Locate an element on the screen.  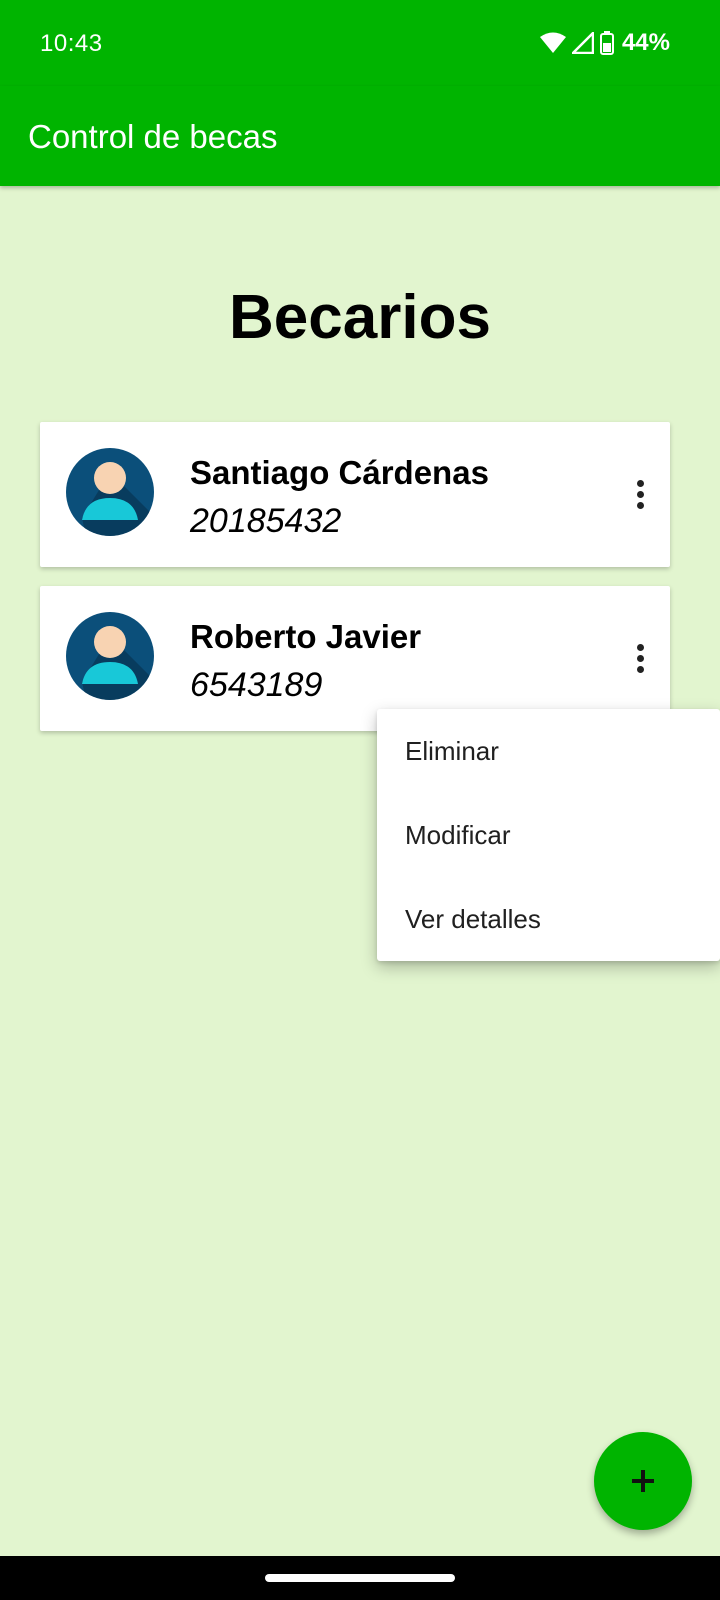
add-becario-button is located at coordinates (643, 1481).